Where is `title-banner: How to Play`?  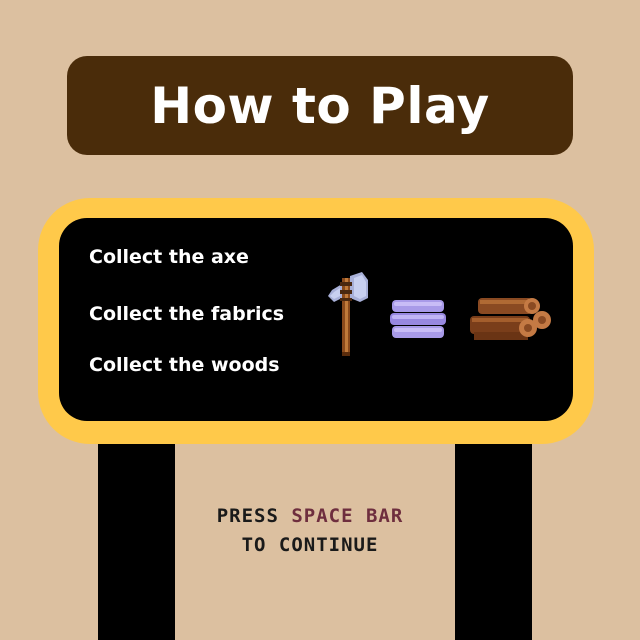
title-banner: How to Play is located at coordinates (320, 105).